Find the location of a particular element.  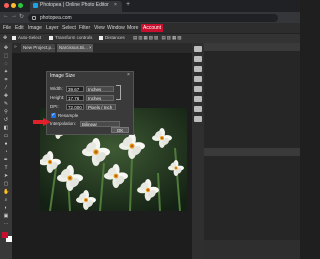

swatches-panel-icon is located at coordinates (198, 59).